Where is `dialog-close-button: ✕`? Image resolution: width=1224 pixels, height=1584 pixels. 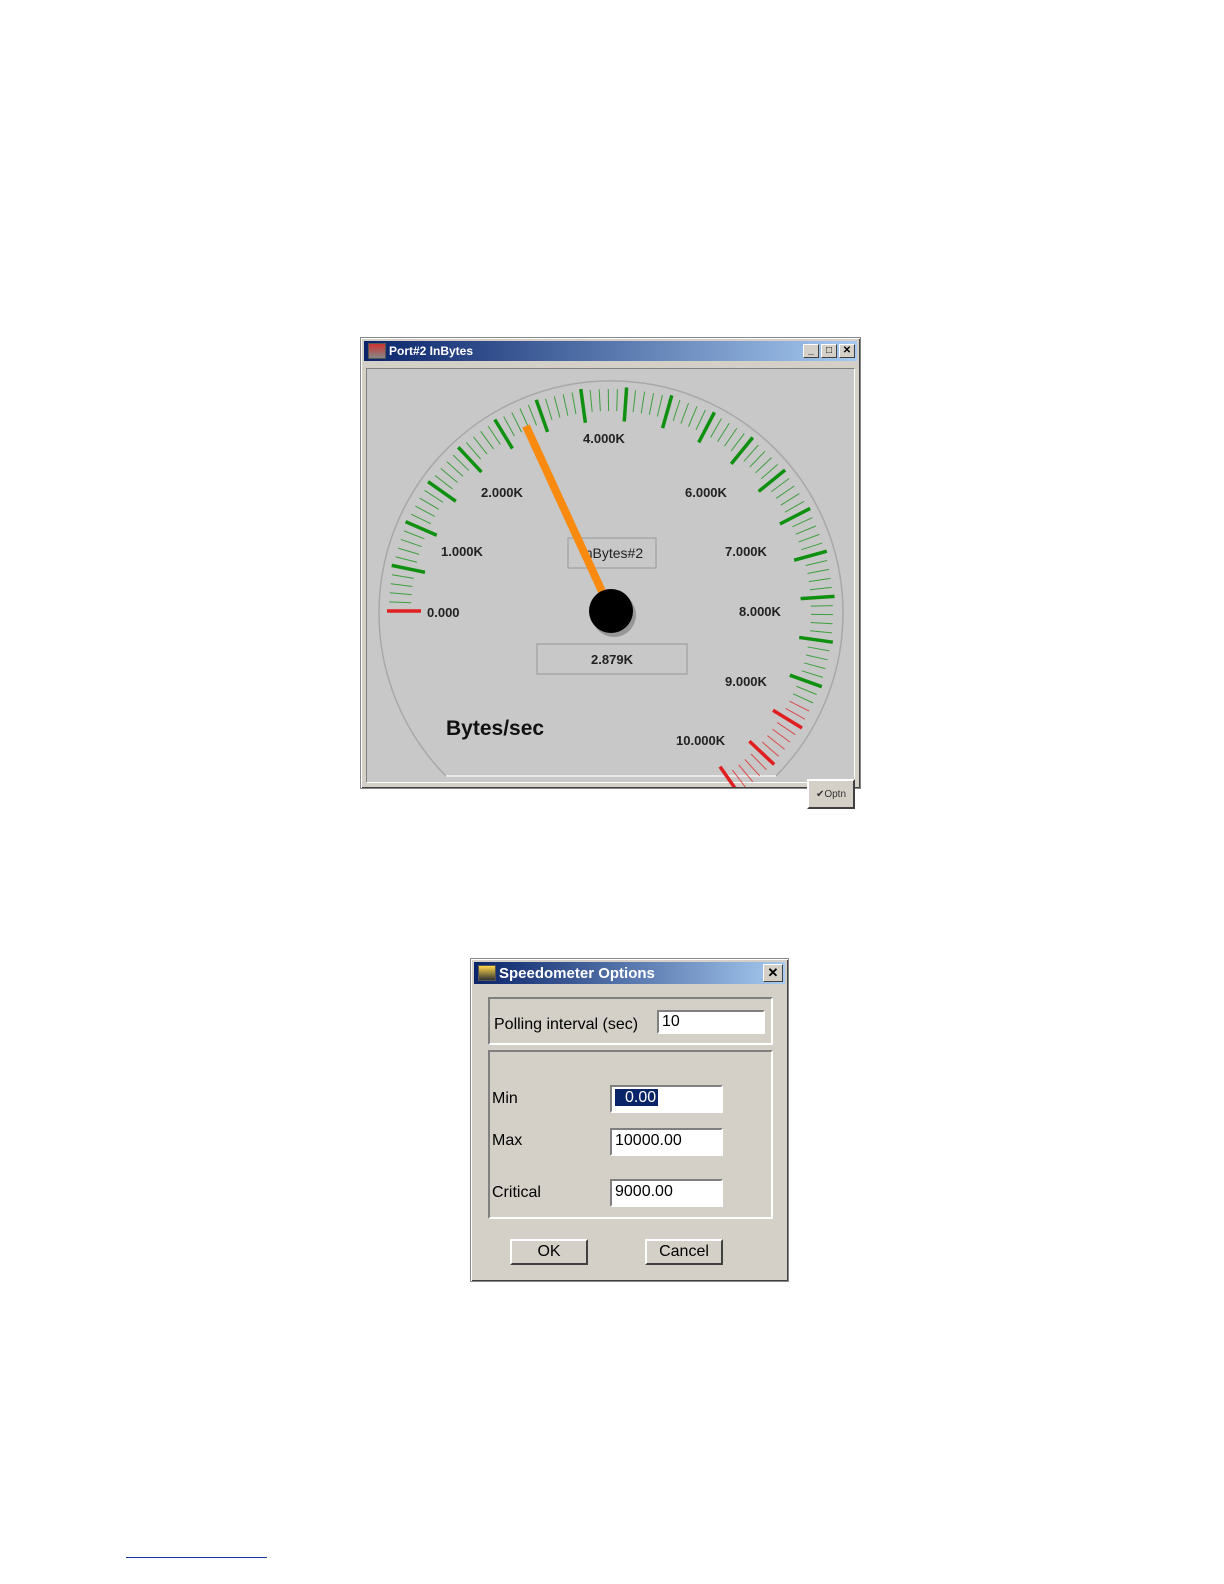 dialog-close-button: ✕ is located at coordinates (773, 973).